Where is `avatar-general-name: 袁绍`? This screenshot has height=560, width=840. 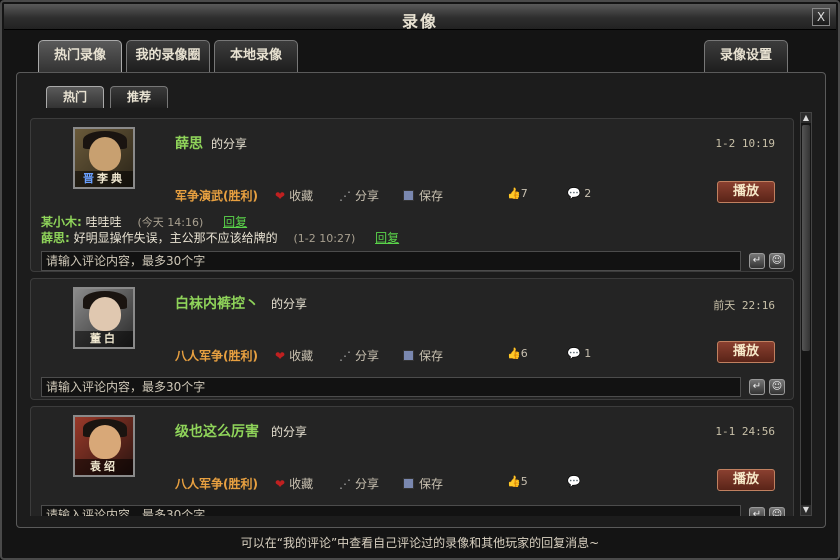
avatar-general-name: 袁绍 is located at coordinates (104, 467).